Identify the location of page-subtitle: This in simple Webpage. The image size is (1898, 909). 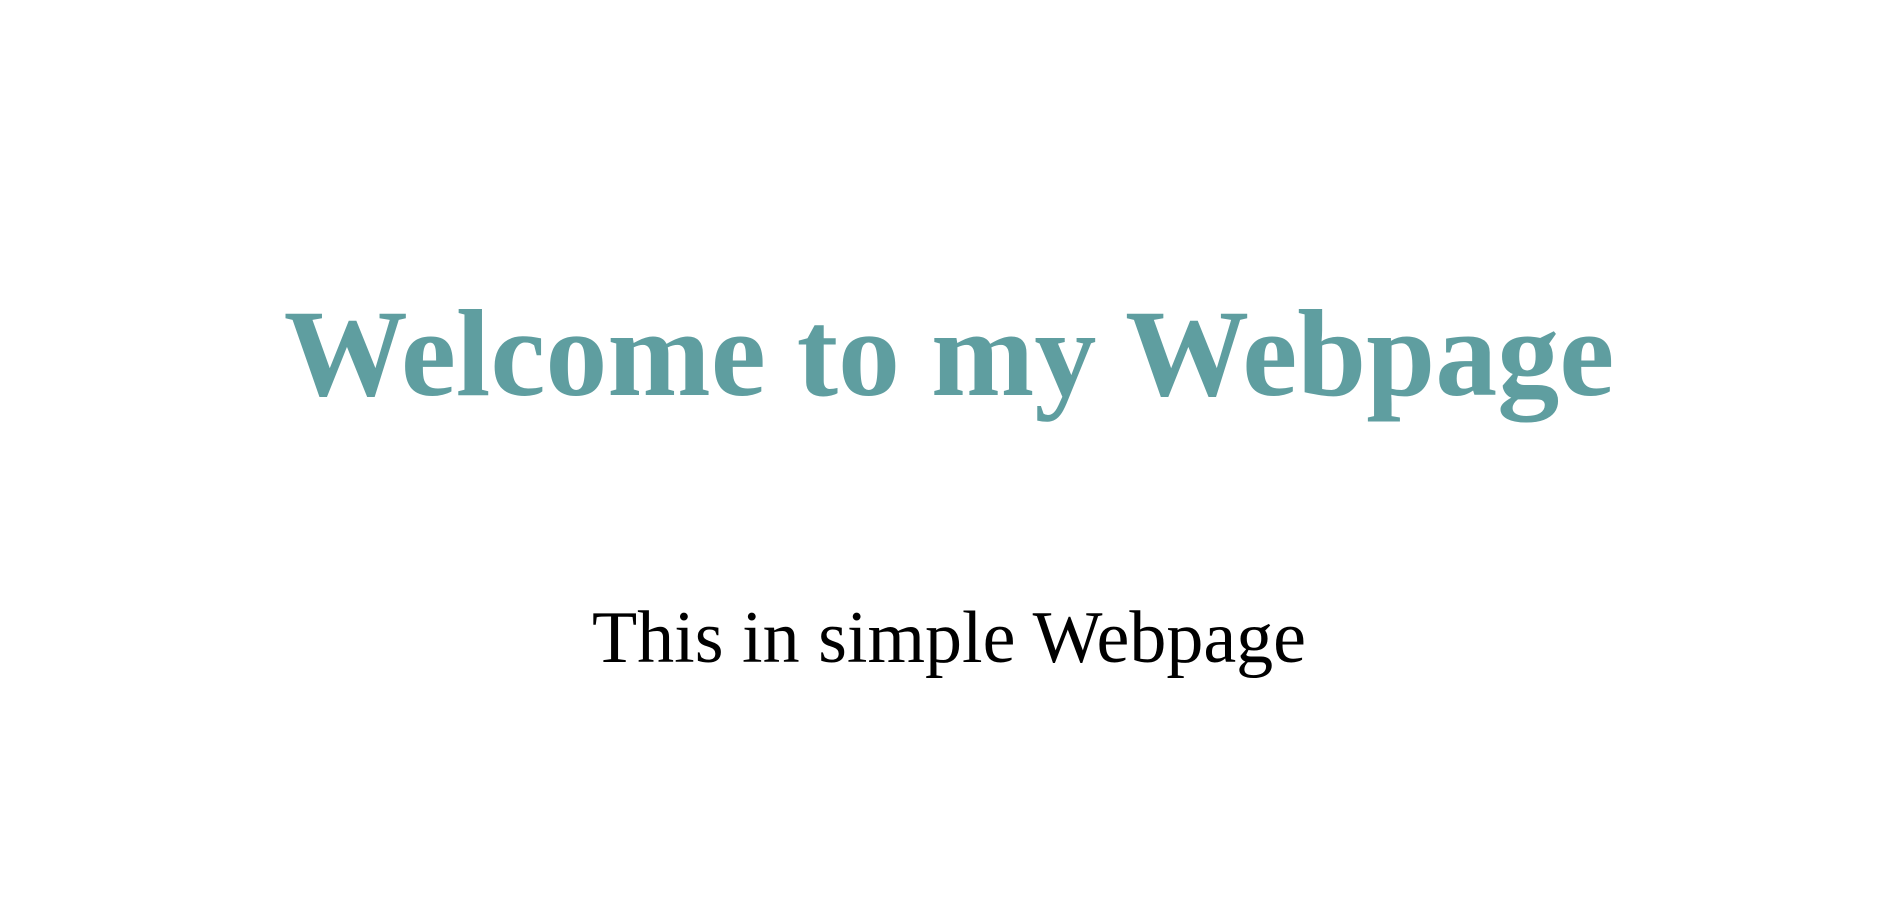
(949, 638).